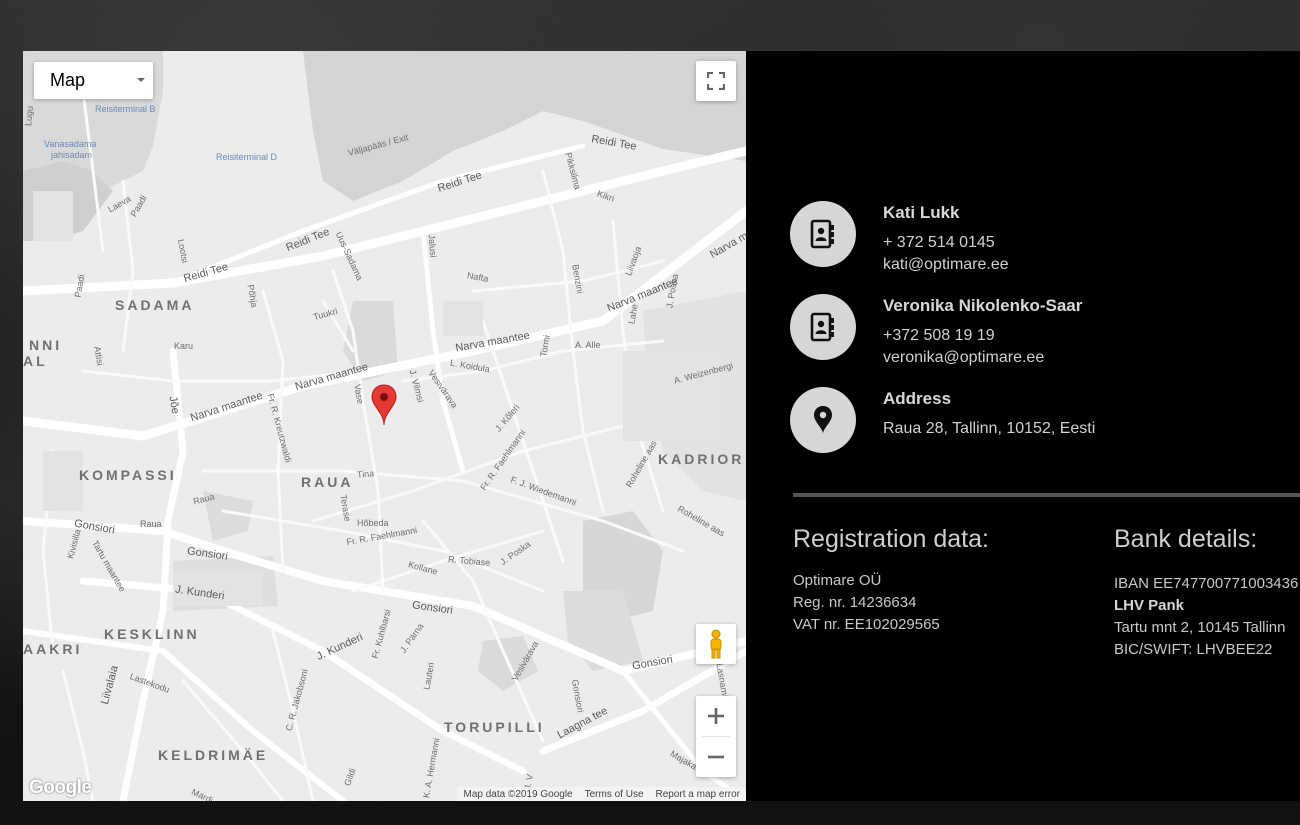  I want to click on company-name: Optimare OÜ, so click(837, 580).